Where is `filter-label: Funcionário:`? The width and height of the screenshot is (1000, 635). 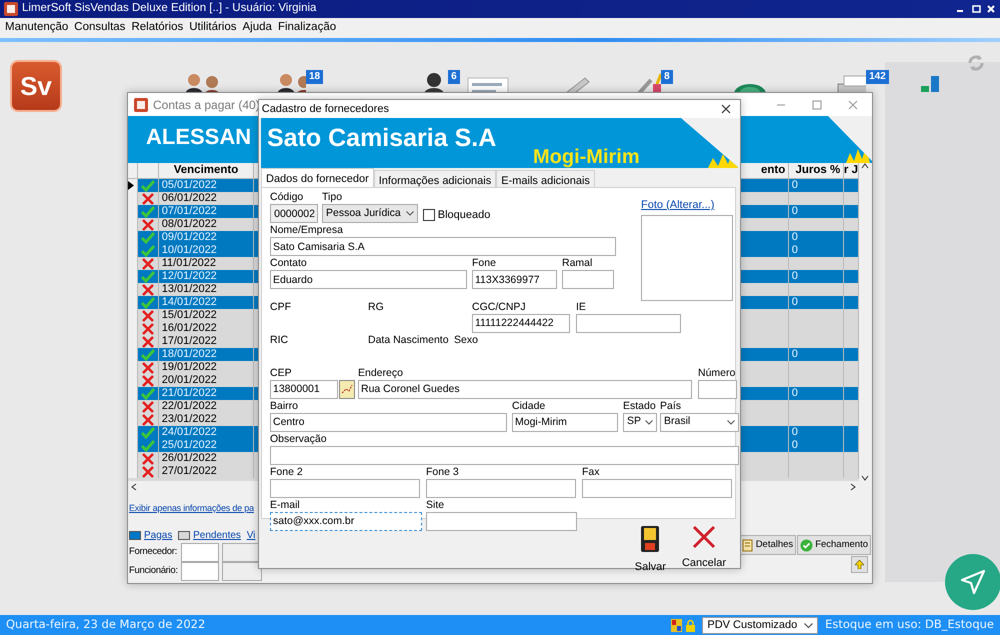
filter-label: Funcionário: is located at coordinates (154, 571).